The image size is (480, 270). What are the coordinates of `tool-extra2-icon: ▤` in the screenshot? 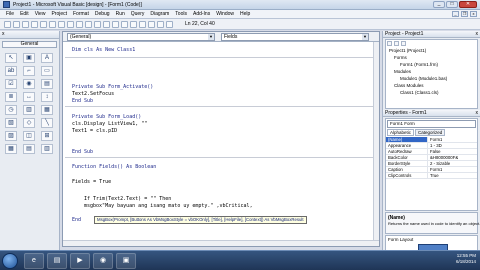 It's located at (29, 149).